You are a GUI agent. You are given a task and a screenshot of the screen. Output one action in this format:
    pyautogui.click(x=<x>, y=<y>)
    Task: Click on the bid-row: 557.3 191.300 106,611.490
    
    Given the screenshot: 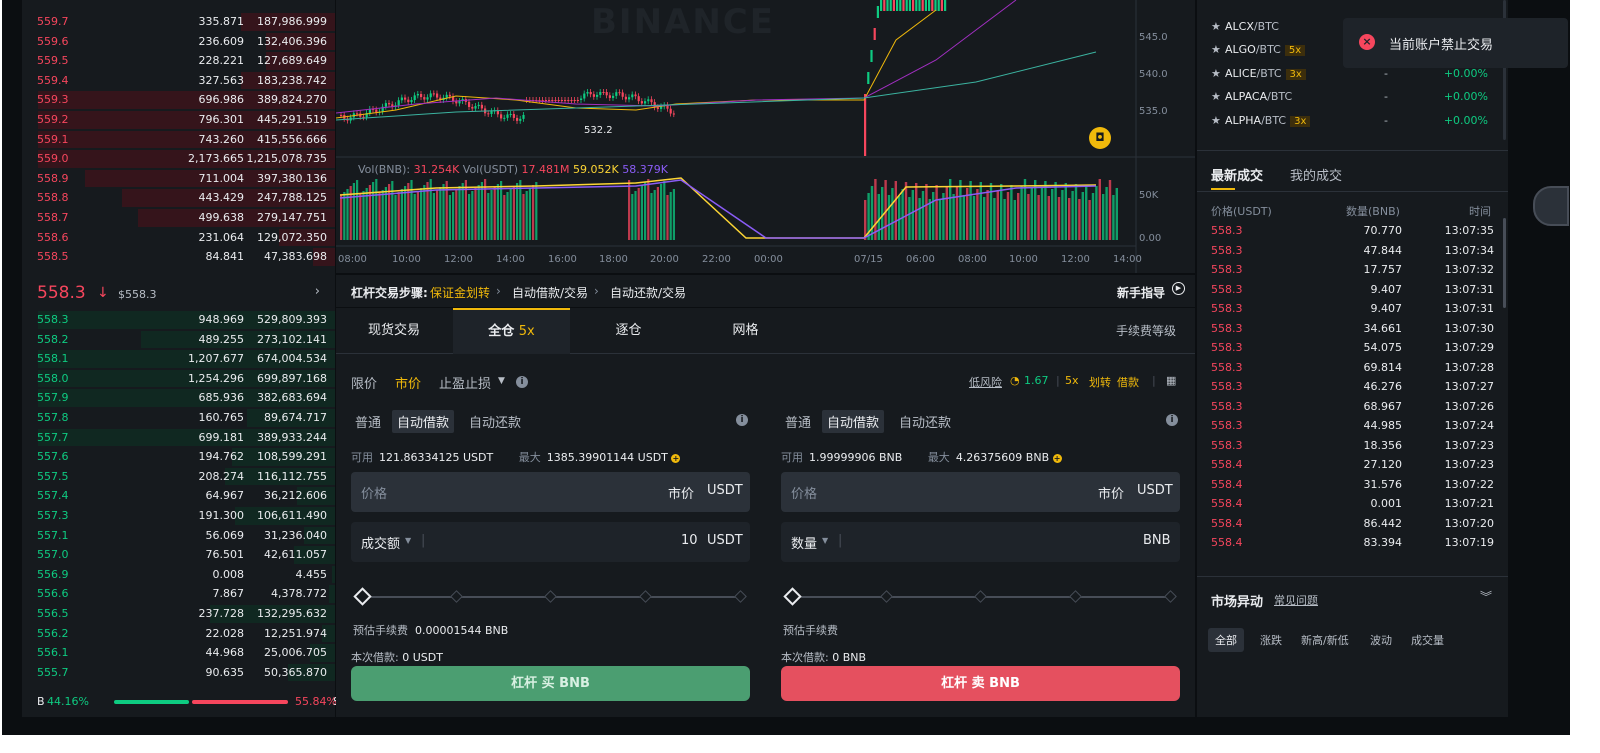 What is the action you would take?
    pyautogui.click(x=178, y=516)
    